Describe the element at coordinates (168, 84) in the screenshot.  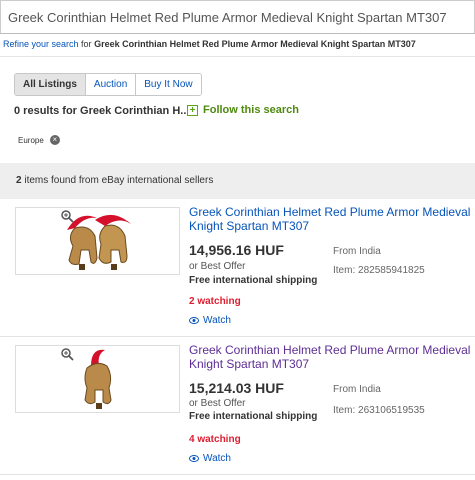
I see `tab-buy-it-now: Buy It Now` at that location.